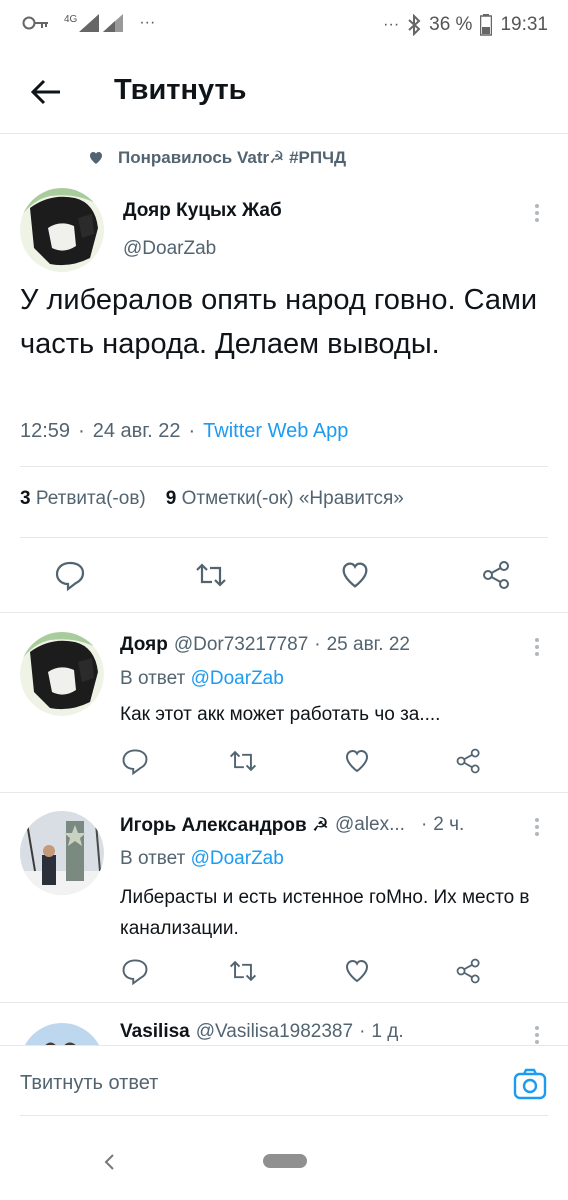  Describe the element at coordinates (113, 23) in the screenshot. I see `signal-2-icon` at that location.